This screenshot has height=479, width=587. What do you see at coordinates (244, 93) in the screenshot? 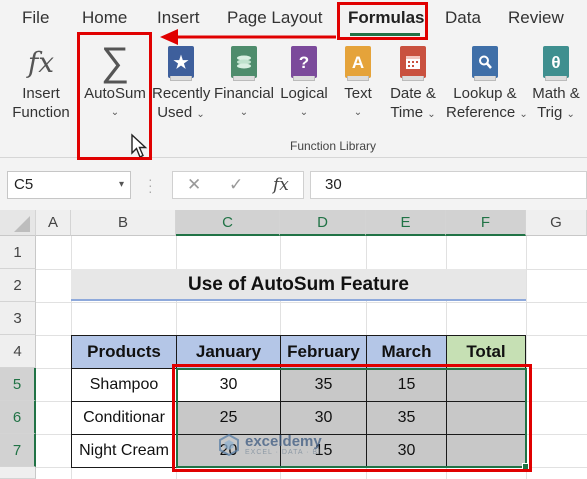
I see `financial-label: Financial` at bounding box center [244, 93].